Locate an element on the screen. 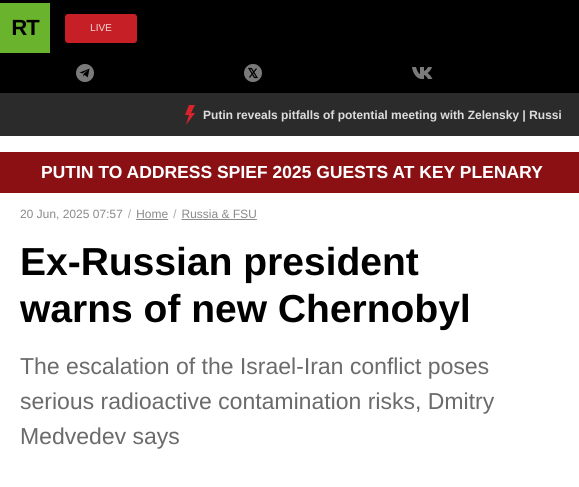  logo: RT is located at coordinates (25, 28).